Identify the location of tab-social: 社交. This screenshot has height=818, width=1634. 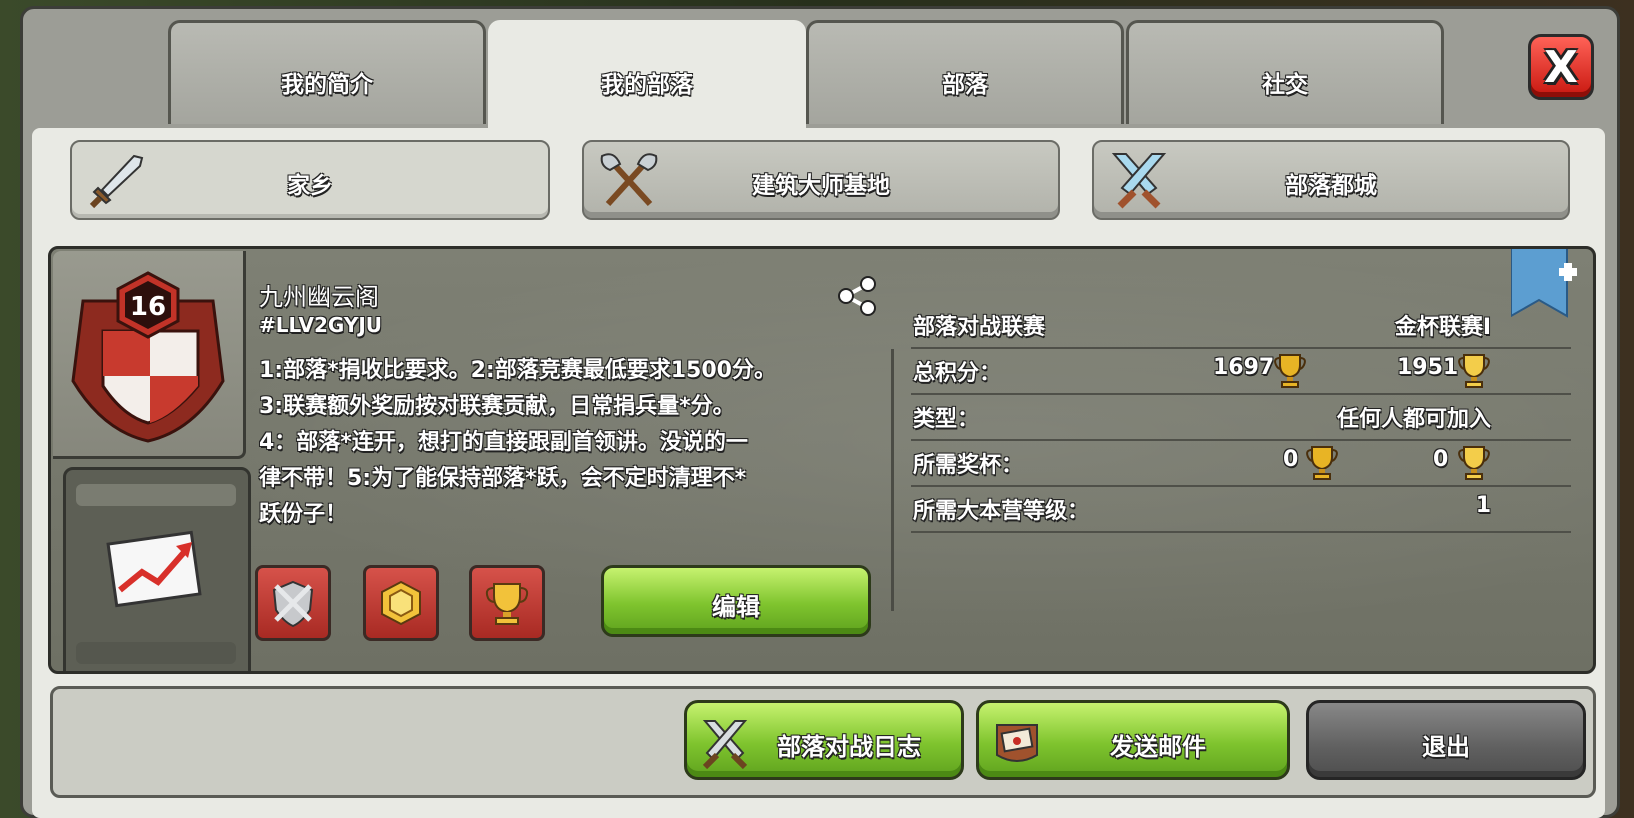
(1285, 72).